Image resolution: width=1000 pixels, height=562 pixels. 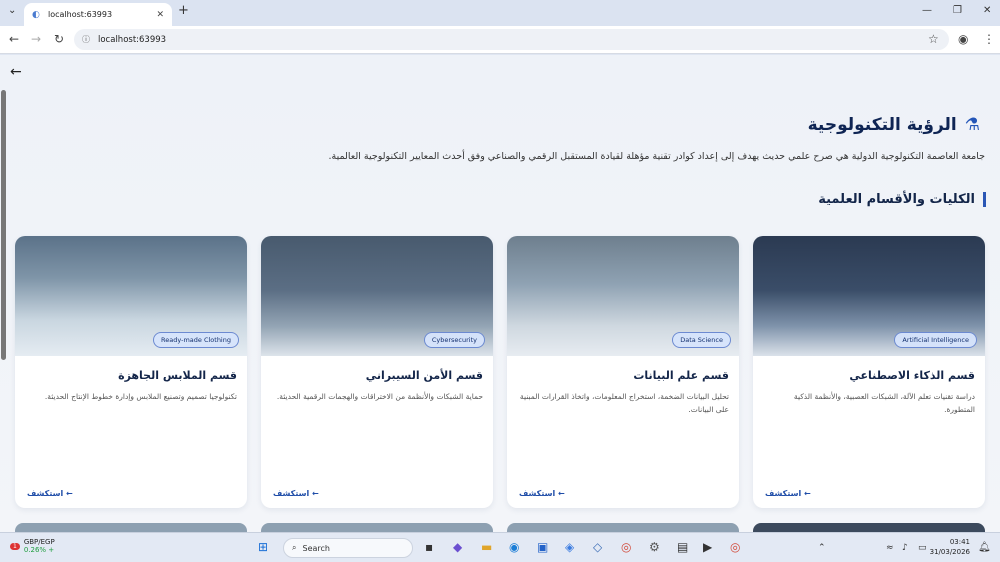 I want to click on taskbar-search: ⌕ Search, so click(x=348, y=548).